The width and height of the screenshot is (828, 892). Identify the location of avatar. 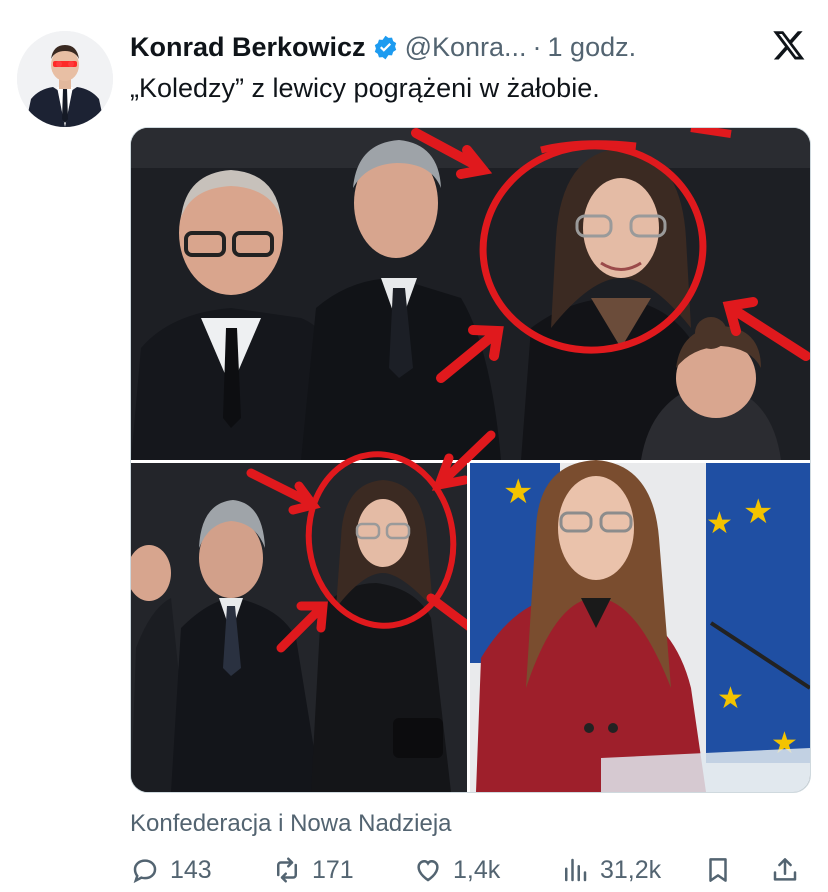
(65, 79).